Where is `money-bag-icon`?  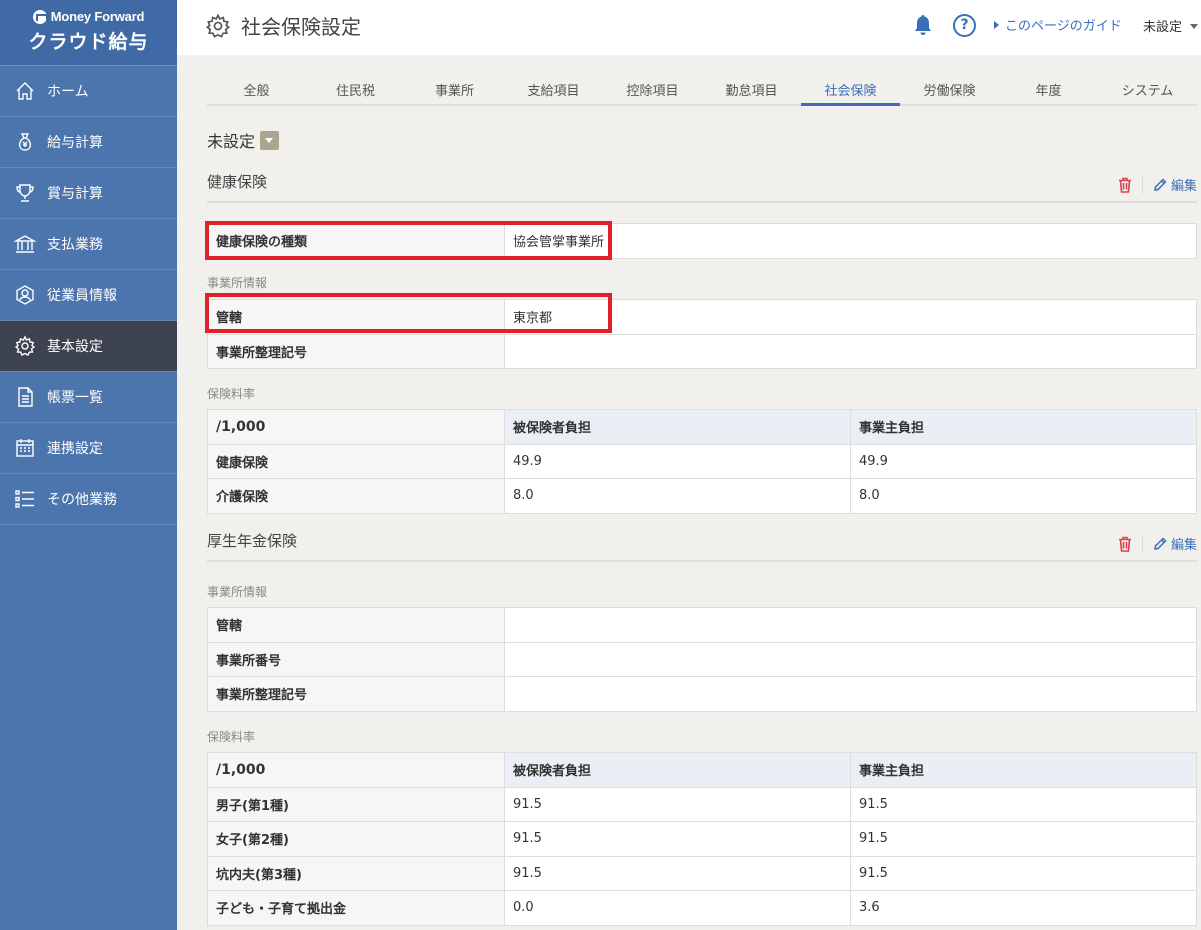
money-bag-icon is located at coordinates (25, 142).